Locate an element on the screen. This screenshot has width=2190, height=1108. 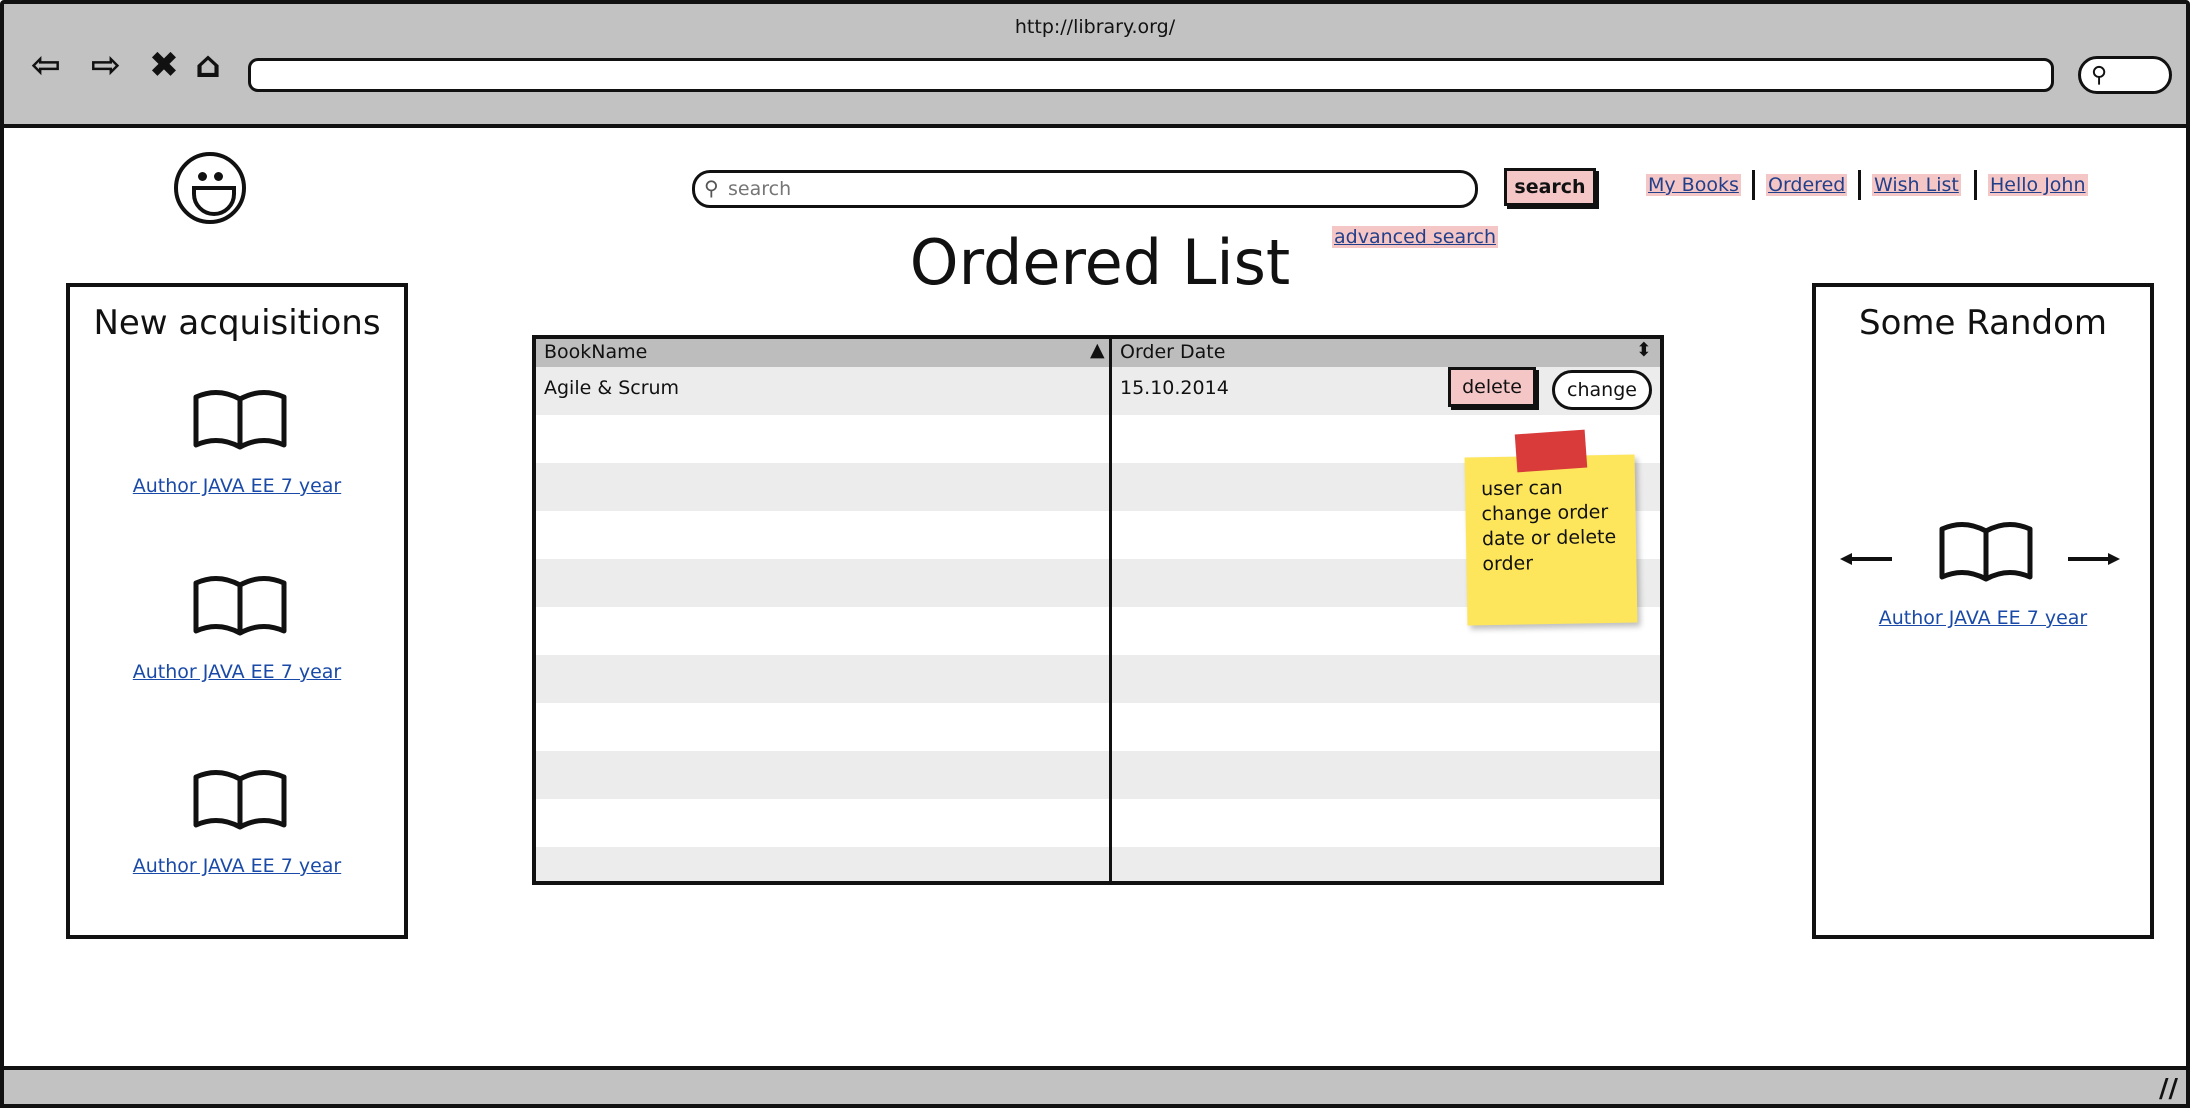
my-books-link: My Books is located at coordinates (1693, 185).